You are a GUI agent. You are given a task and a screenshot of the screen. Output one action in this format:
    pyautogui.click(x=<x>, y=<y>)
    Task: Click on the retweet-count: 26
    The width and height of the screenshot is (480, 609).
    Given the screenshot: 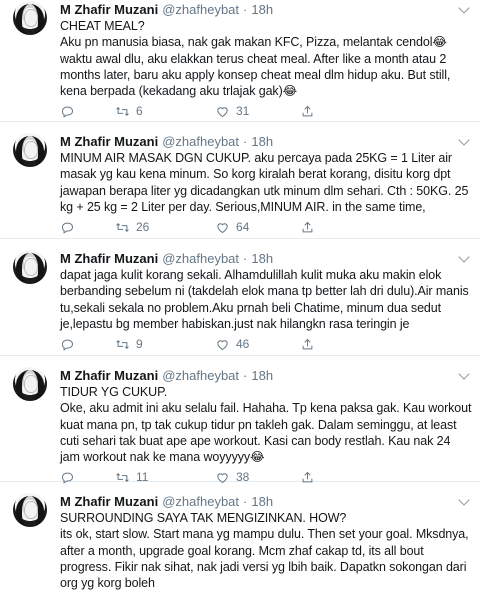 What is the action you would take?
    pyautogui.click(x=143, y=227)
    